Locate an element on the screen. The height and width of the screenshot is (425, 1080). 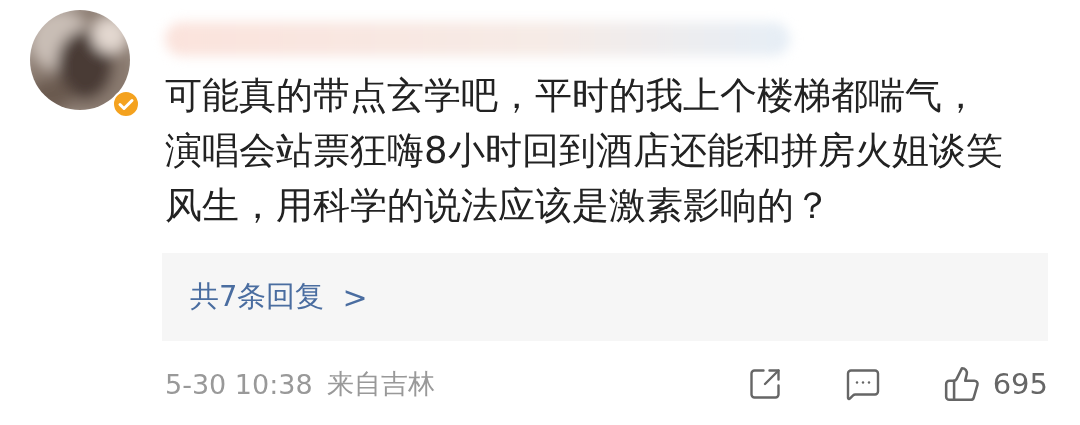
comment-text: 可能真的带点玄学吧，平时的我上个楼梯都喘气， is located at coordinates (572, 96).